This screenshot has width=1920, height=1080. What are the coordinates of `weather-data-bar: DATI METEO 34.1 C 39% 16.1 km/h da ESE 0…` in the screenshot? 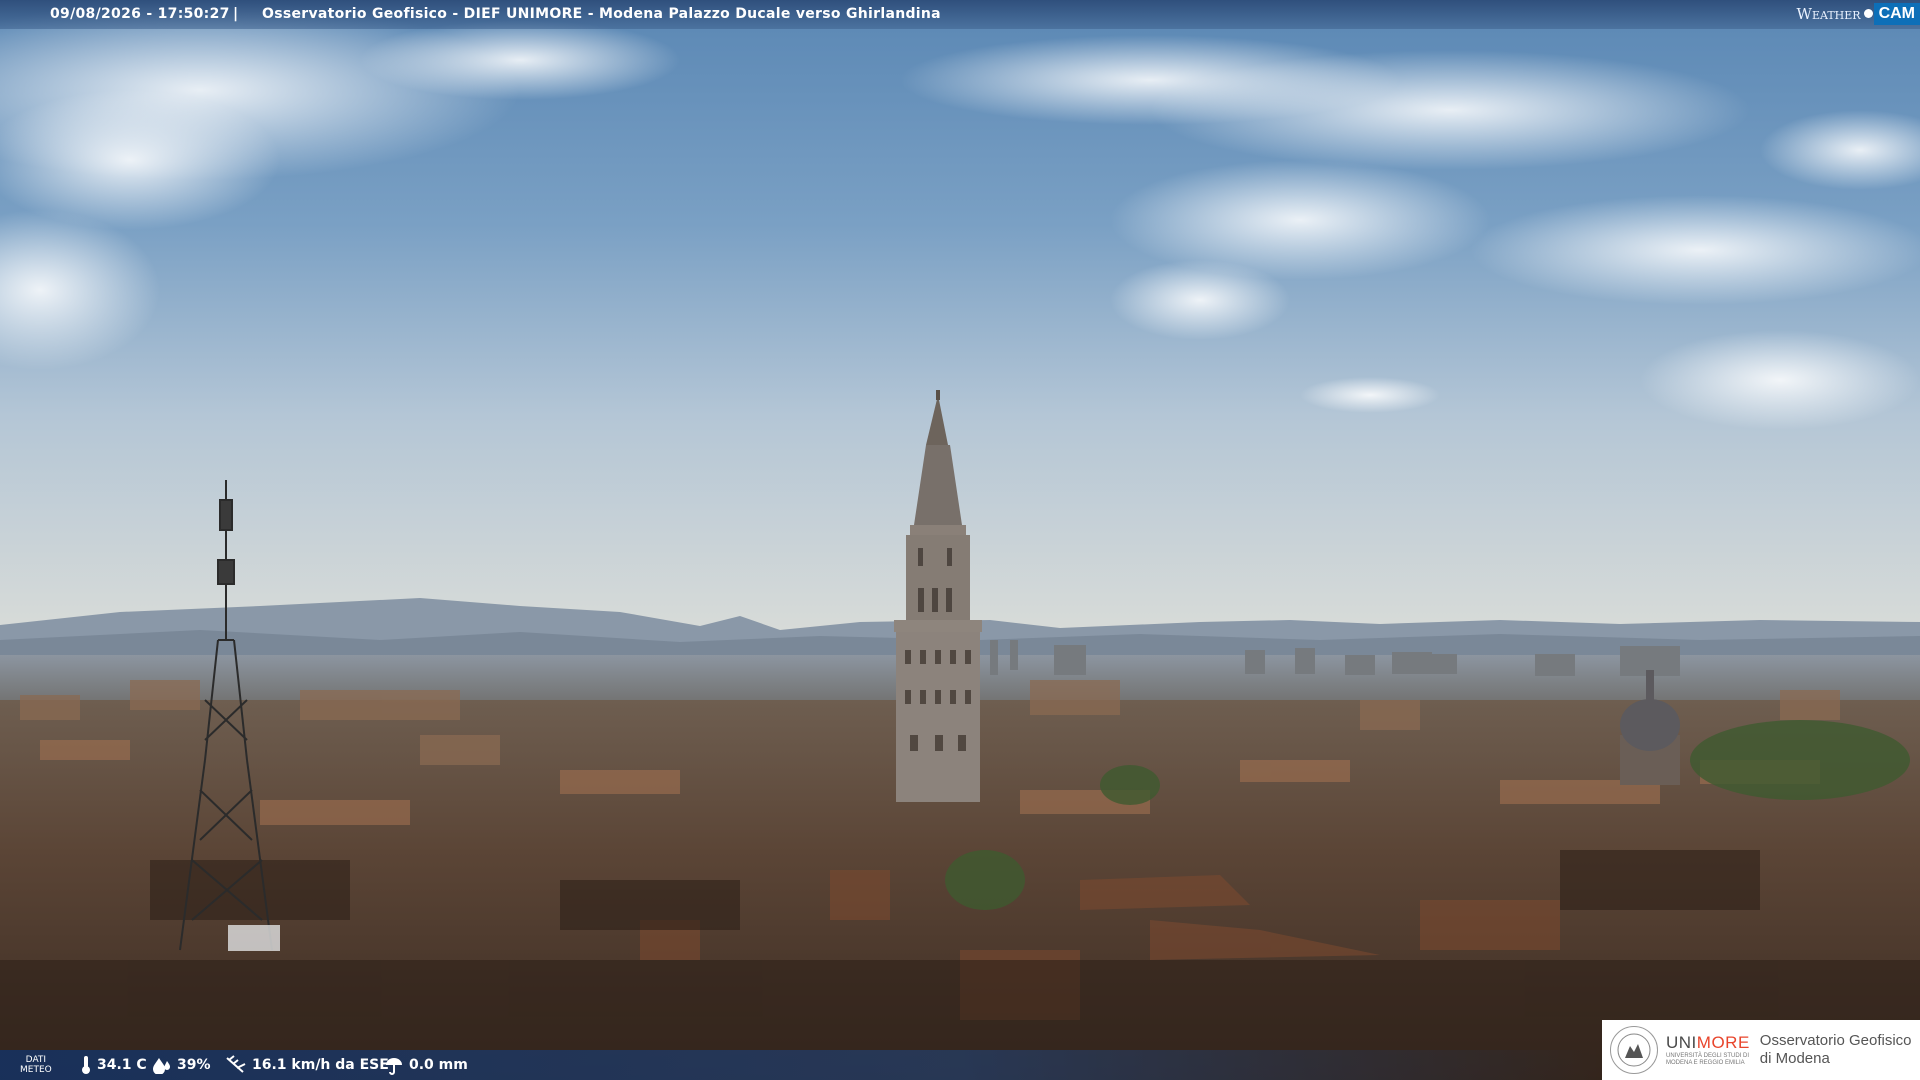 It's located at (800, 1065).